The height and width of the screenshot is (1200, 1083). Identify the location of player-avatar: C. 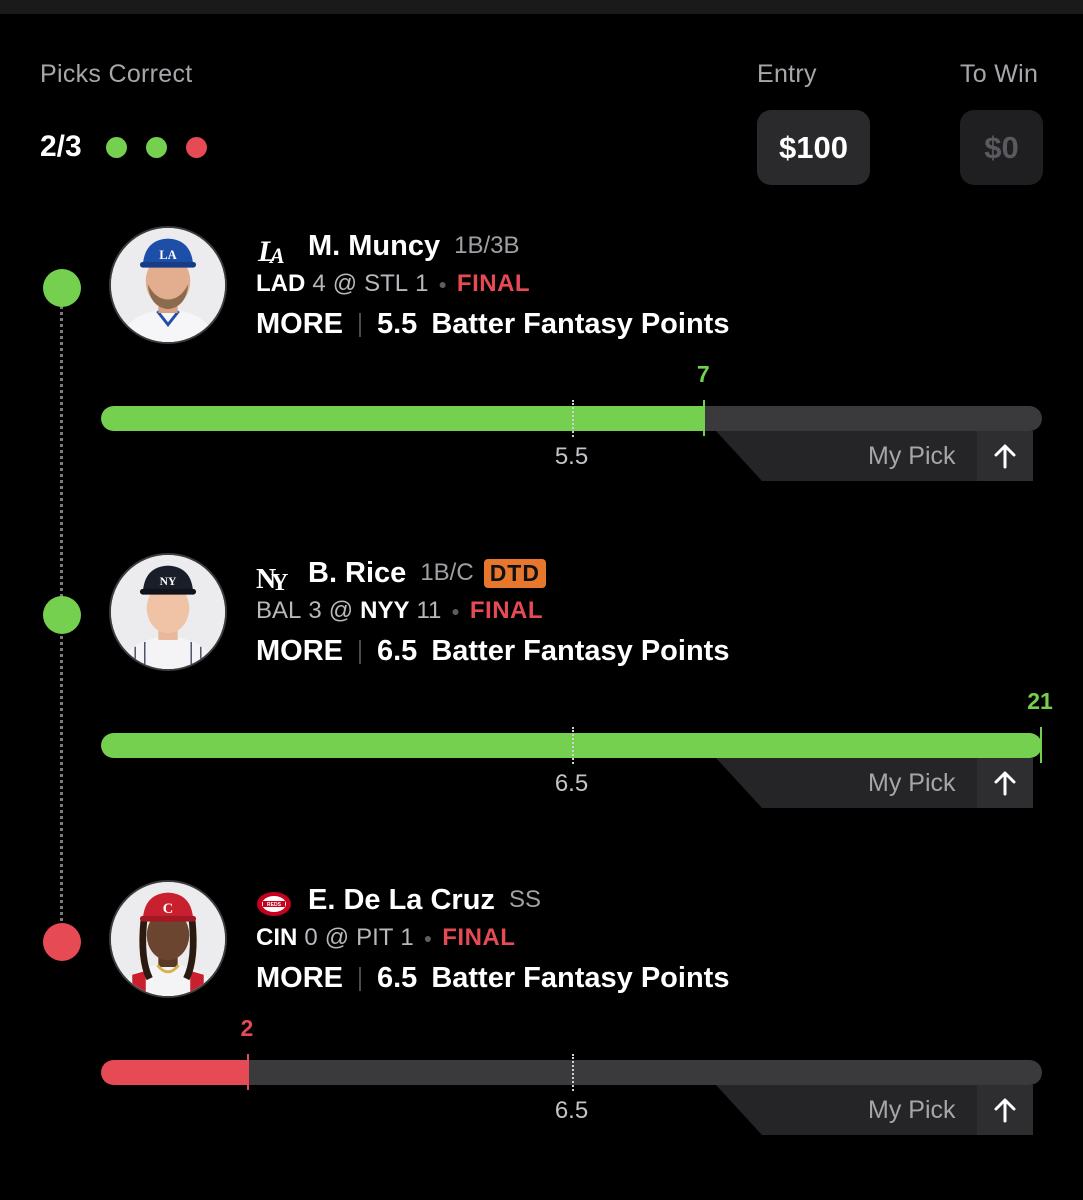
(168, 939).